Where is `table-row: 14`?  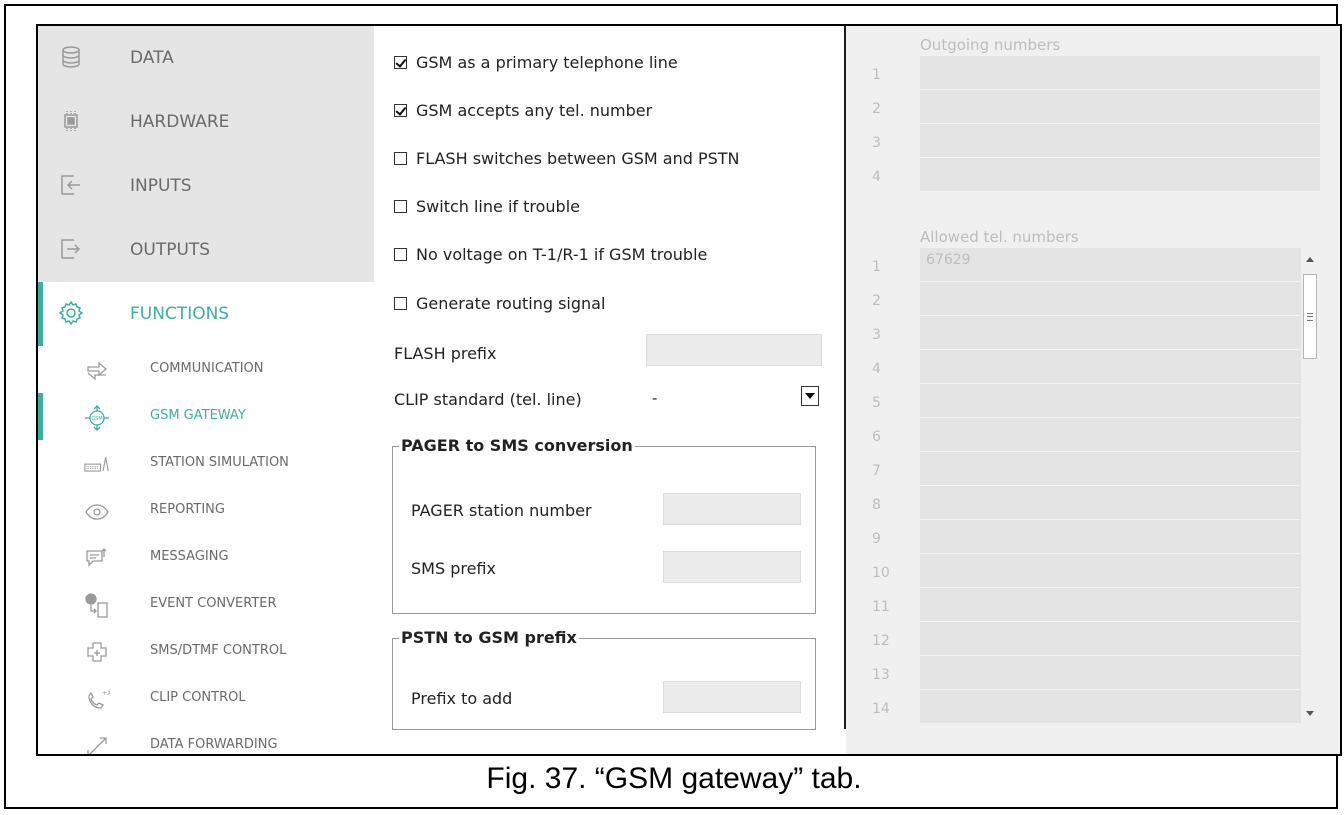 table-row: 14 is located at coordinates (1086, 707).